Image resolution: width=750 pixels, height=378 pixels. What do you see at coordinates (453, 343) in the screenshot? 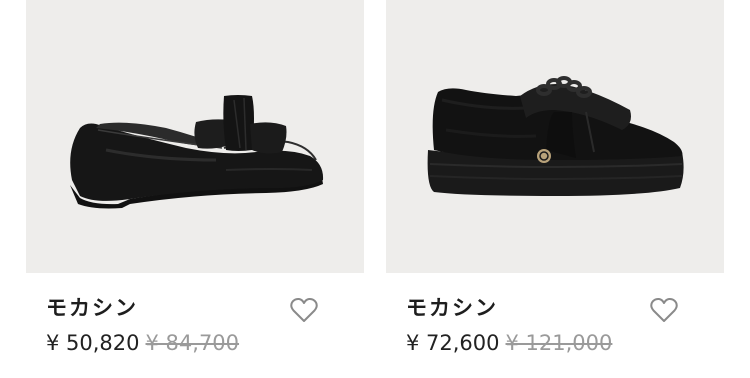
I see `sale-price: ¥ 72,600` at bounding box center [453, 343].